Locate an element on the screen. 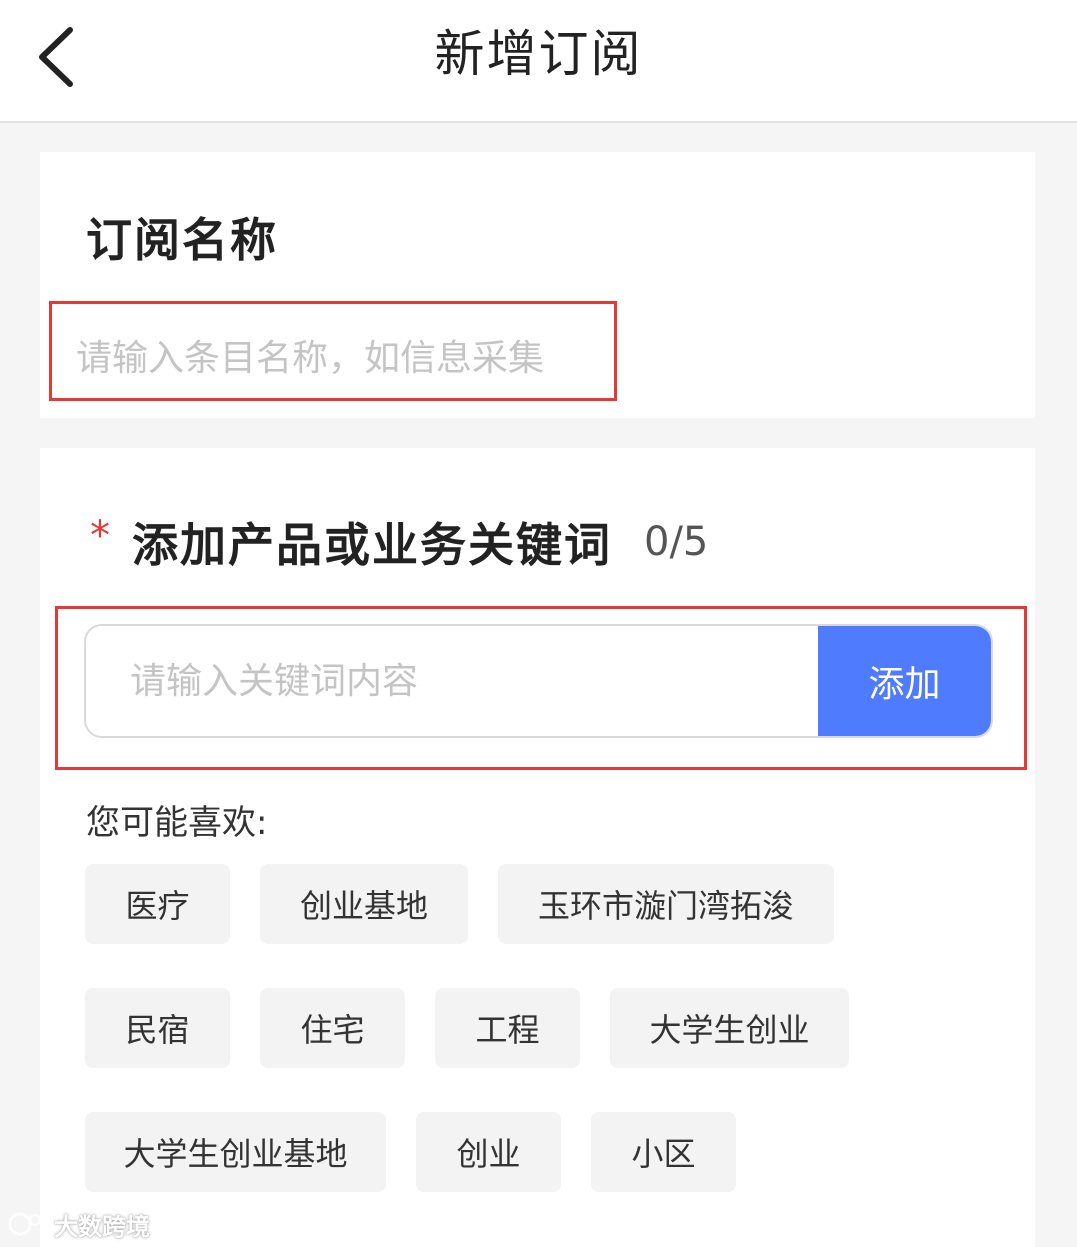 Image resolution: width=1077 pixels, height=1247 pixels. keyword-count: 0/5 is located at coordinates (676, 542).